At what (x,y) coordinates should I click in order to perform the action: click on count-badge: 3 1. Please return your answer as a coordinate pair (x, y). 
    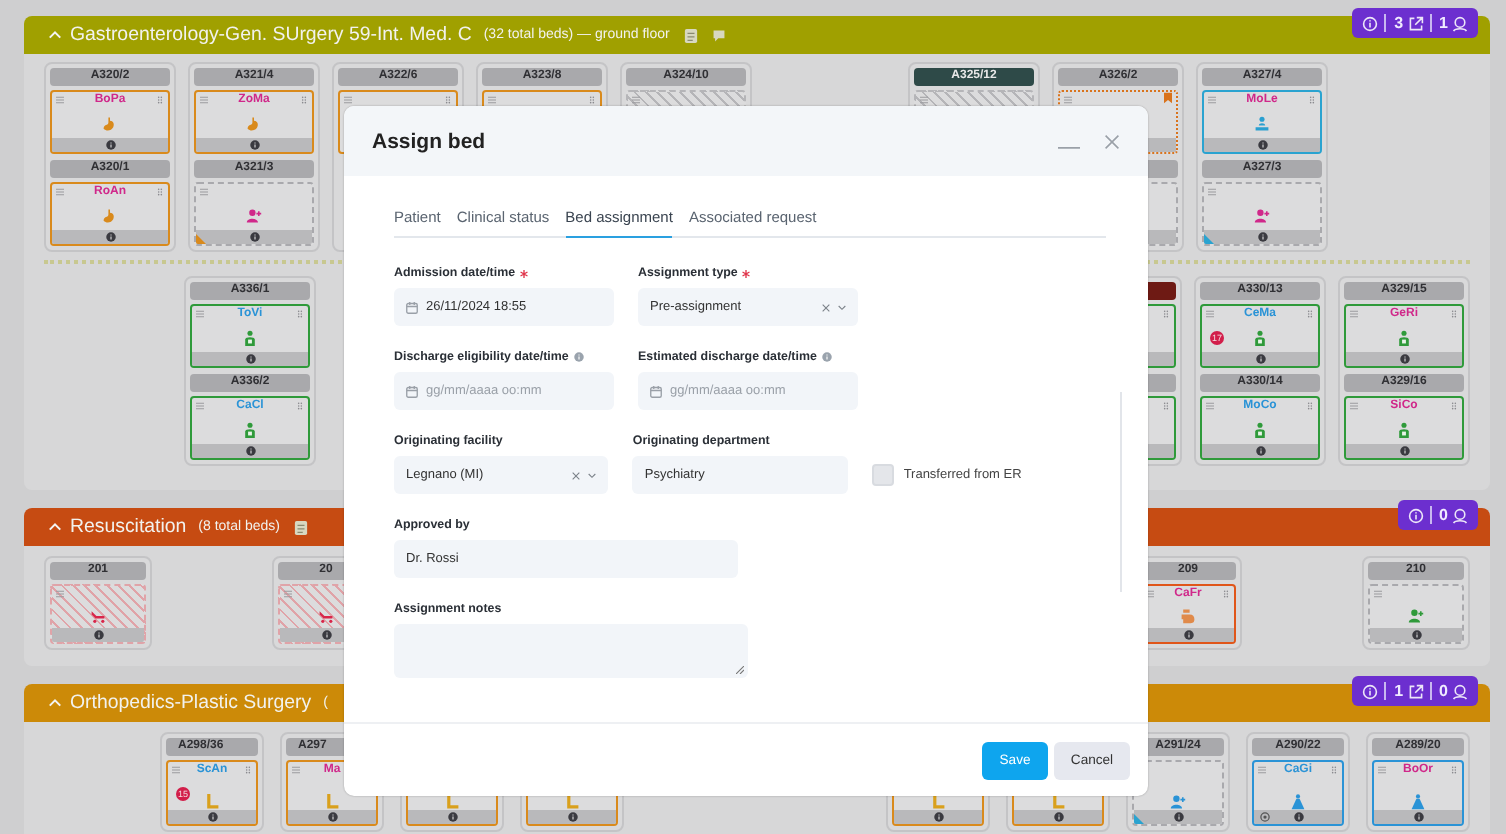
    Looking at the image, I should click on (1415, 23).